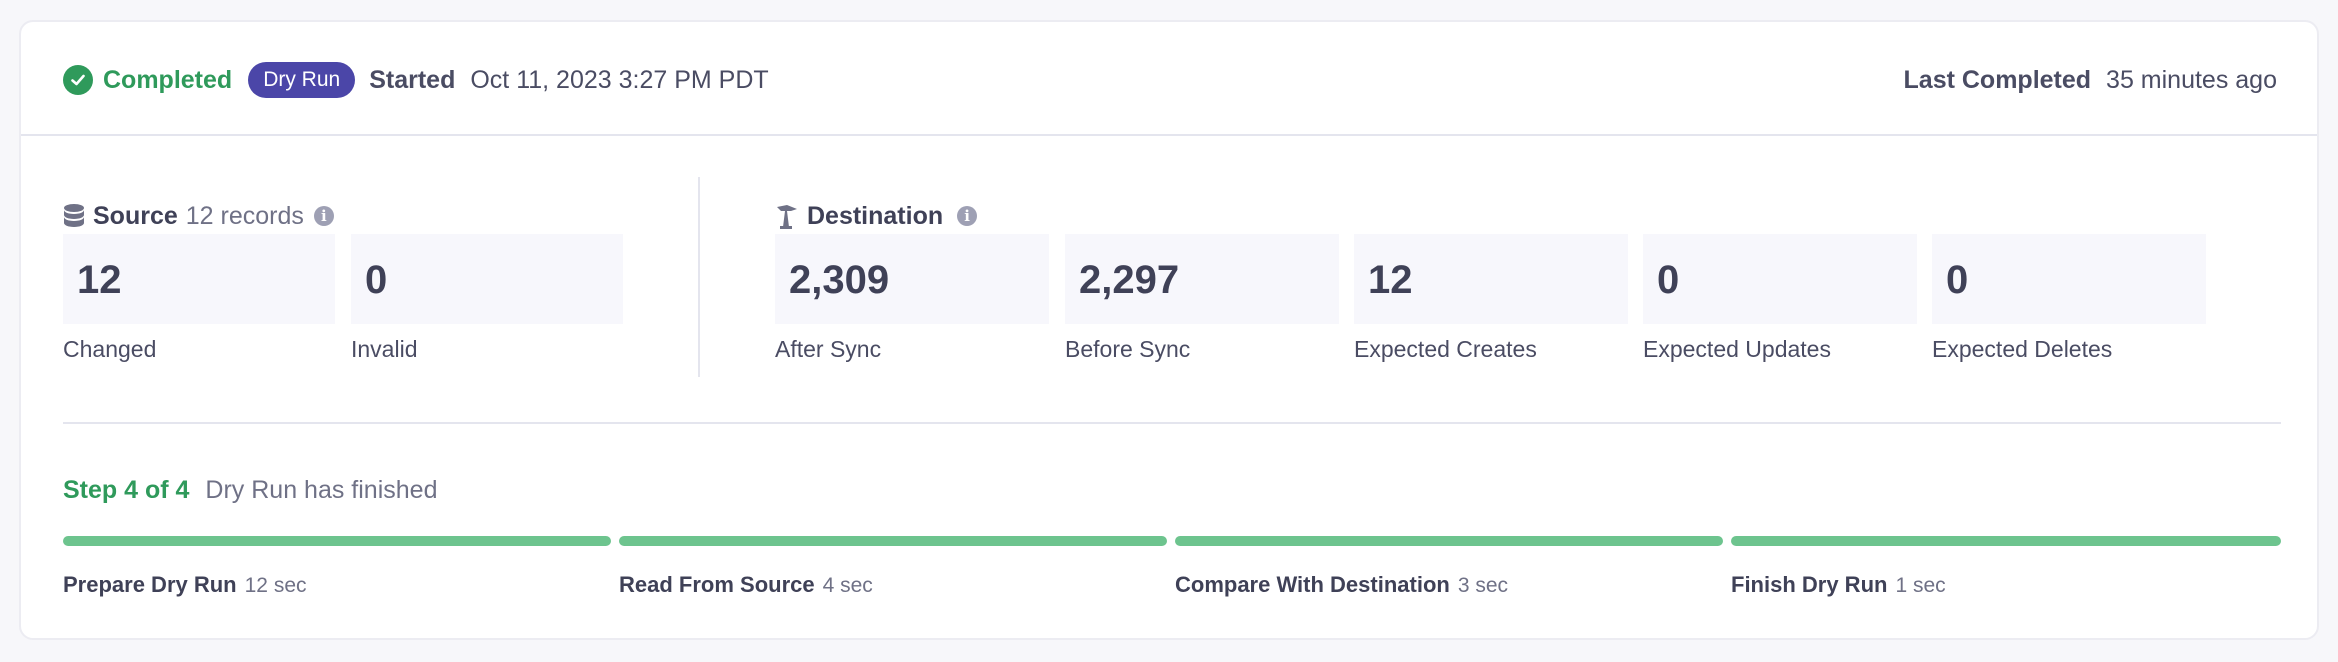 This screenshot has height=662, width=2338. I want to click on step-indicator: Step 4 of 4 Dry Run has finished, so click(250, 490).